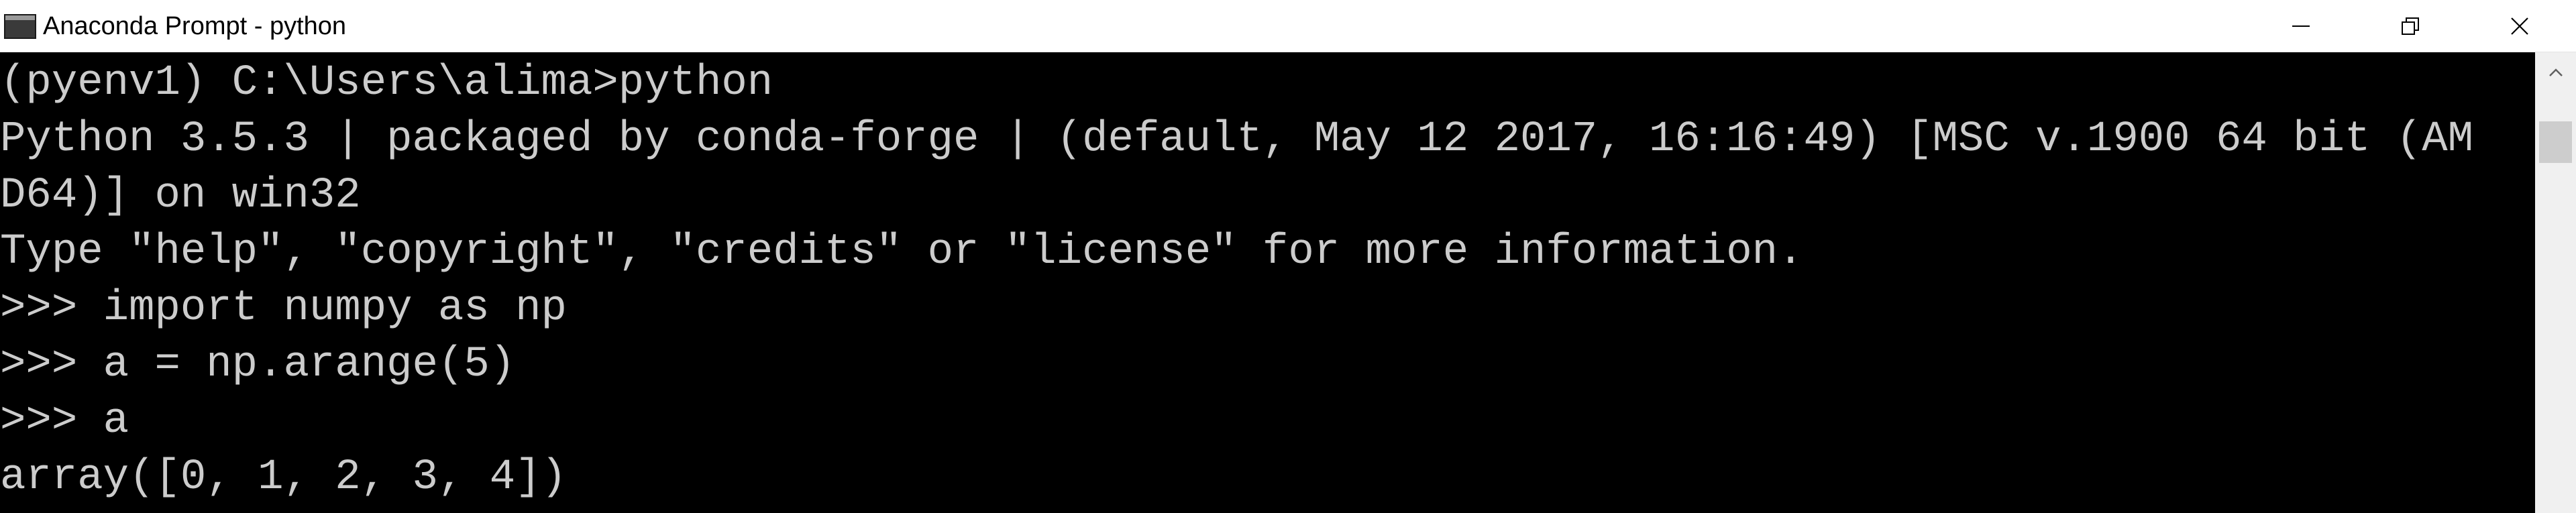 Image resolution: width=2576 pixels, height=513 pixels. I want to click on minimize-button, so click(2301, 26).